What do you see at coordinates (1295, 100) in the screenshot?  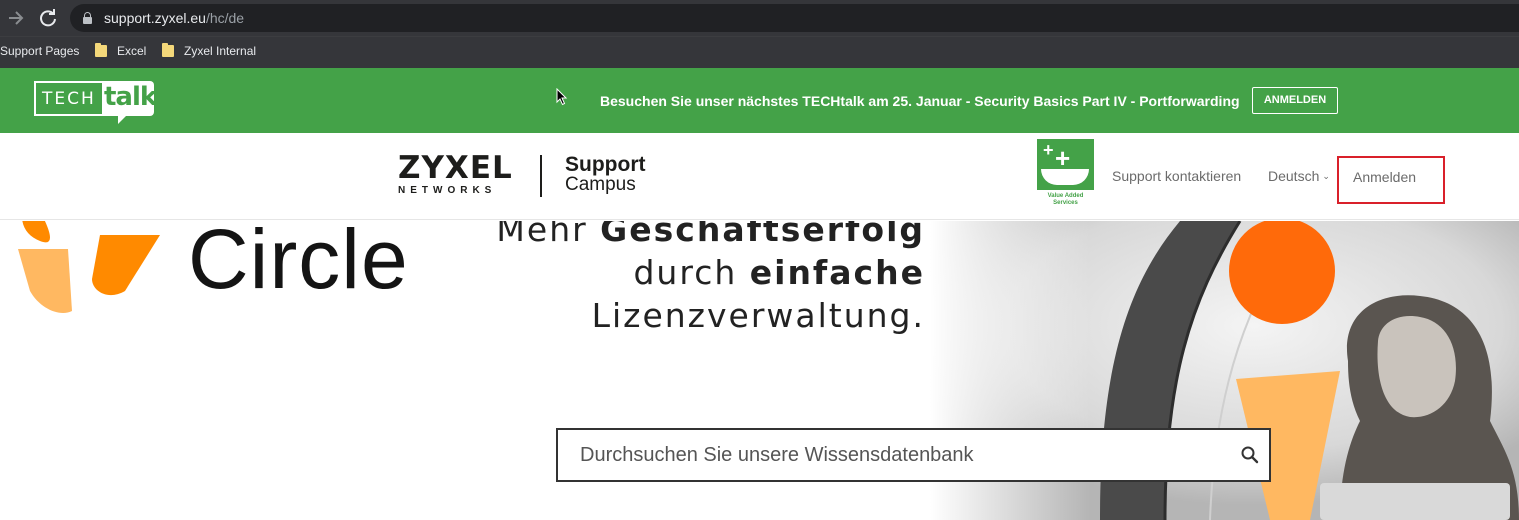 I see `promo-register-button: ANMELDEN` at bounding box center [1295, 100].